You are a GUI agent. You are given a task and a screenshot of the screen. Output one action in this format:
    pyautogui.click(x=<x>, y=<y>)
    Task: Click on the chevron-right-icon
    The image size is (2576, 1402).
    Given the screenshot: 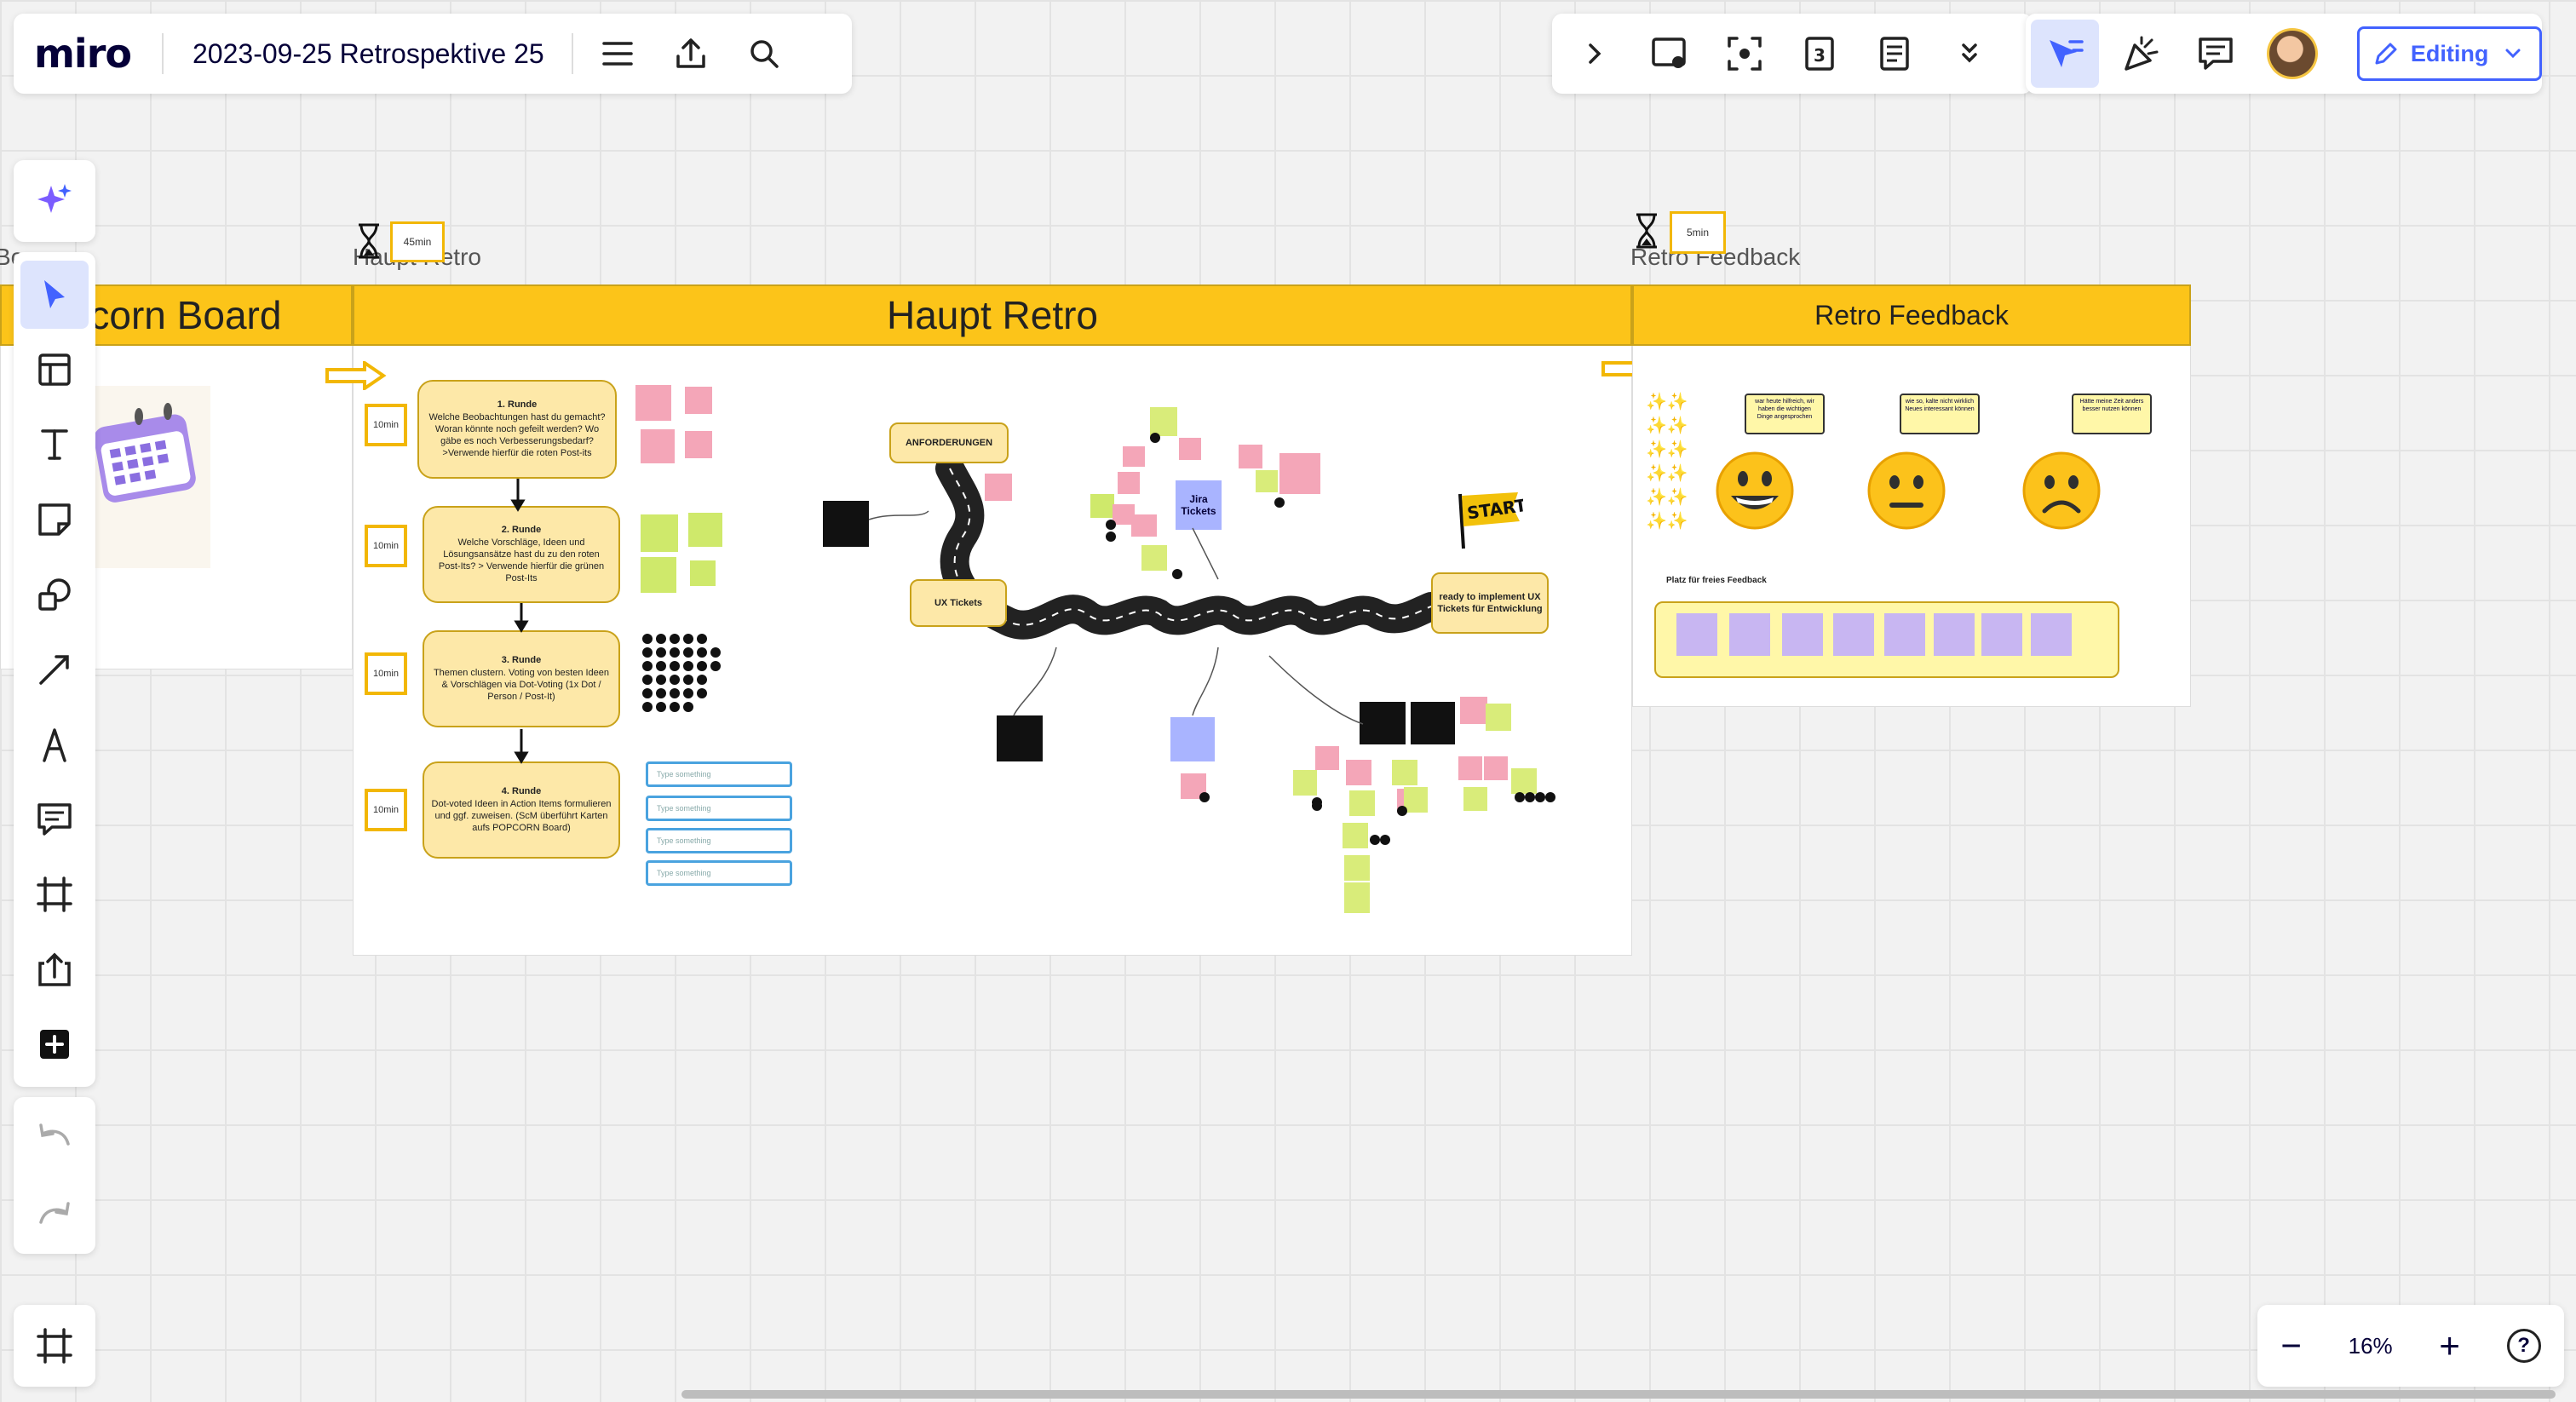 What is the action you would take?
    pyautogui.click(x=1595, y=54)
    